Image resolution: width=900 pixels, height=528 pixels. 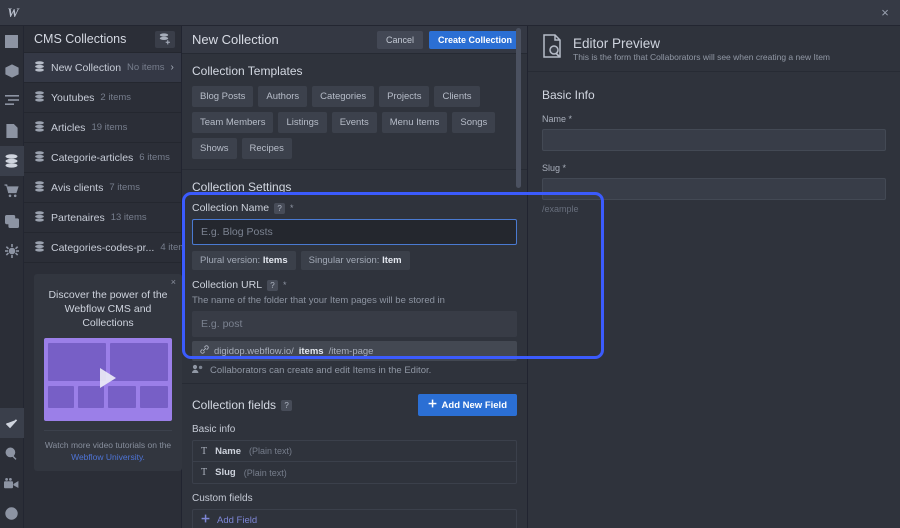 What do you see at coordinates (560, 209) in the screenshot?
I see `preview-slug-hint: /example` at bounding box center [560, 209].